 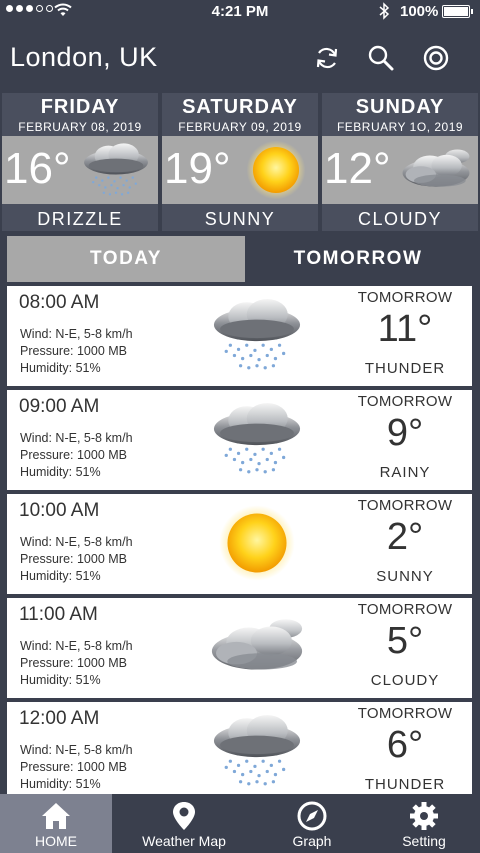 What do you see at coordinates (80, 219) in the screenshot?
I see `day-condition: DRIZZLE` at bounding box center [80, 219].